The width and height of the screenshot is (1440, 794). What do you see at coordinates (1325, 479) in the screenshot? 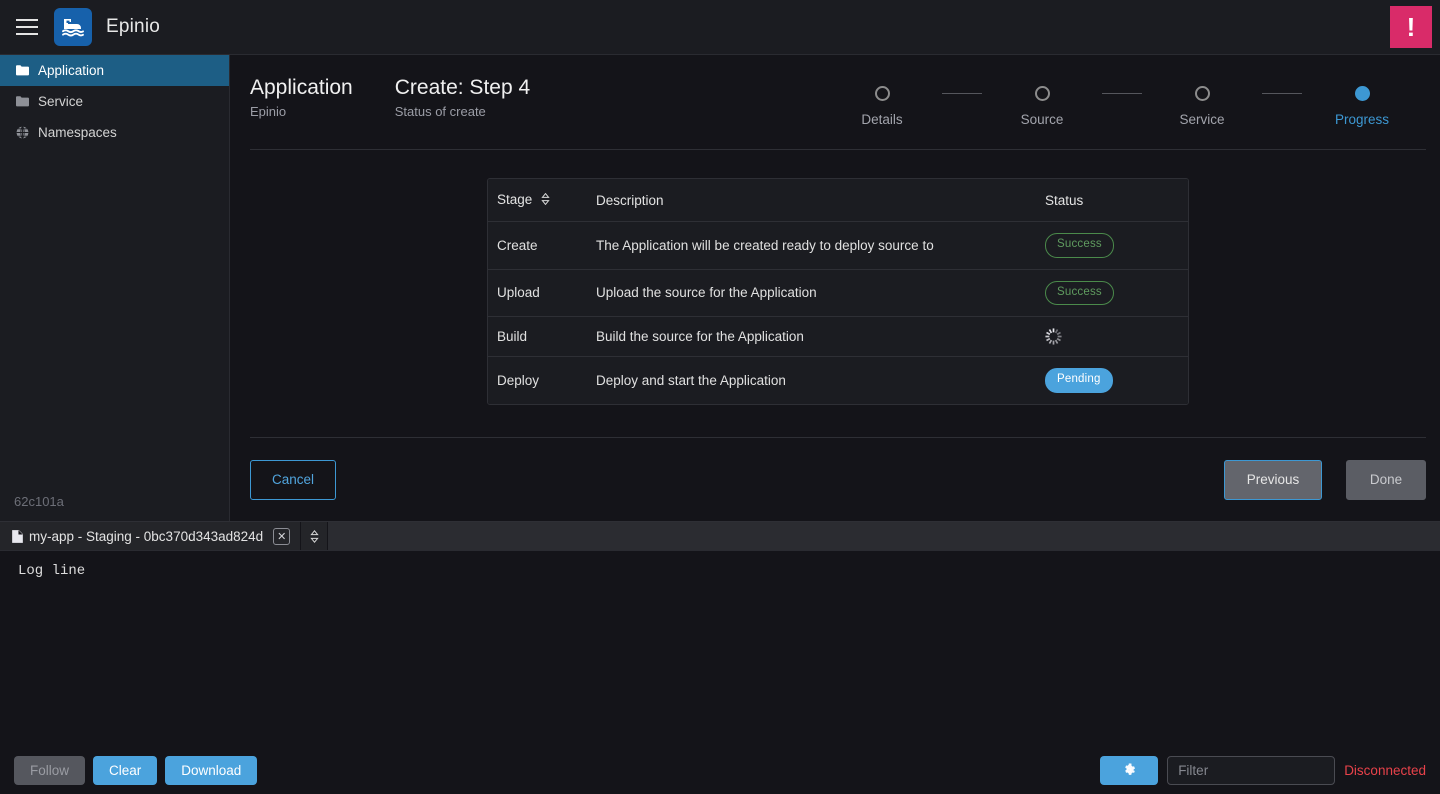
I see `footer-right-actions: Previous Done` at bounding box center [1325, 479].